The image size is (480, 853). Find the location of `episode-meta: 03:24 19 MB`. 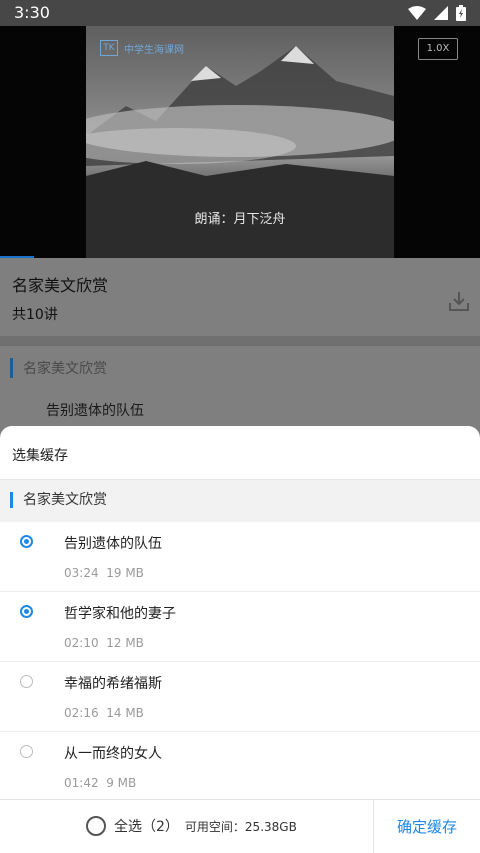

episode-meta: 03:24 19 MB is located at coordinates (104, 573).